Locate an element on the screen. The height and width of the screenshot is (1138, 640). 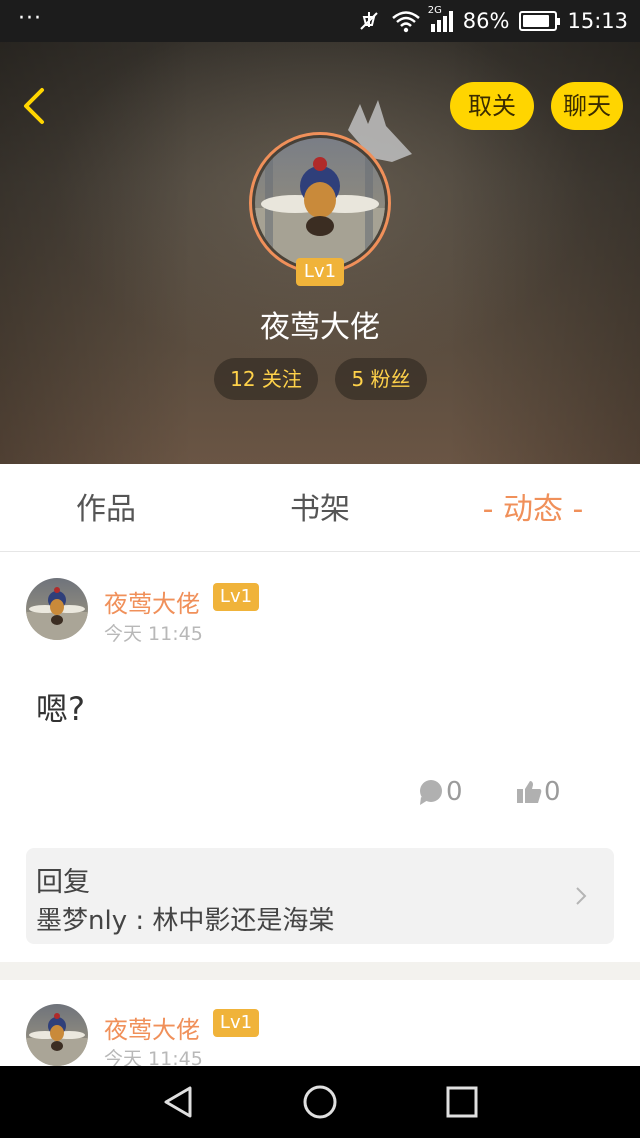
comment-count: 0 is located at coordinates (454, 792).